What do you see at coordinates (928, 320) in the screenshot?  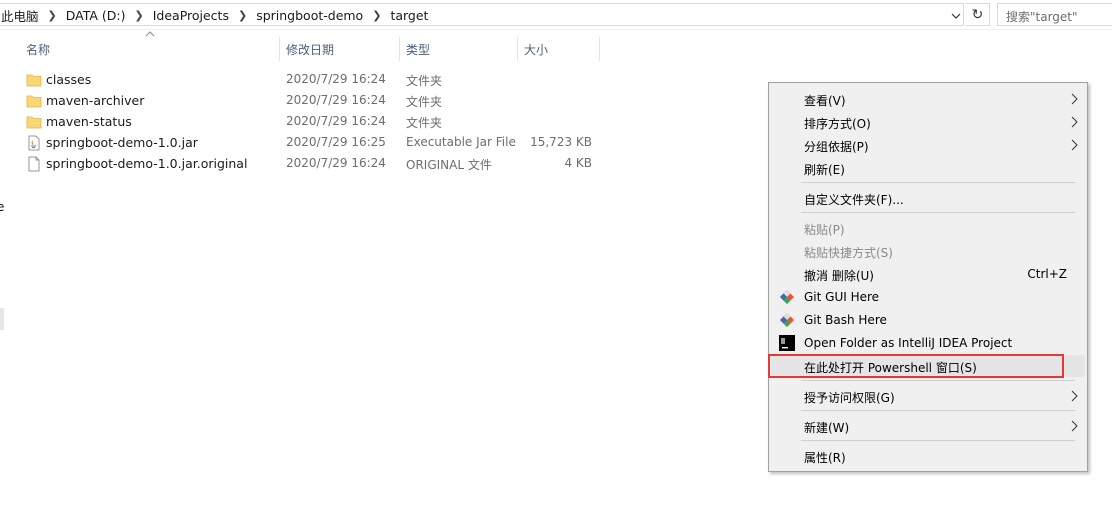 I see `menu-item-git-bash: Git Bash Here` at bounding box center [928, 320].